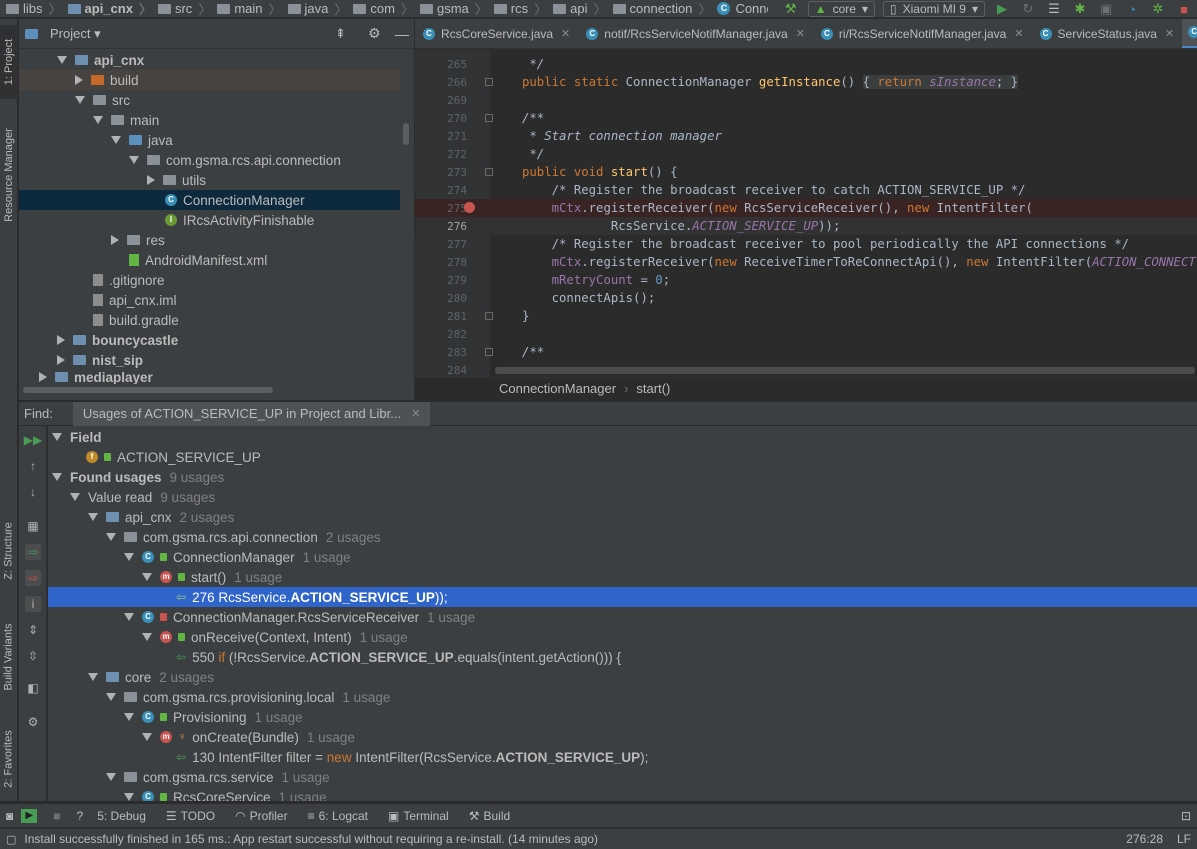 The width and height of the screenshot is (1197, 849). Describe the element at coordinates (1184, 839) in the screenshot. I see `line-separator: LF` at that location.